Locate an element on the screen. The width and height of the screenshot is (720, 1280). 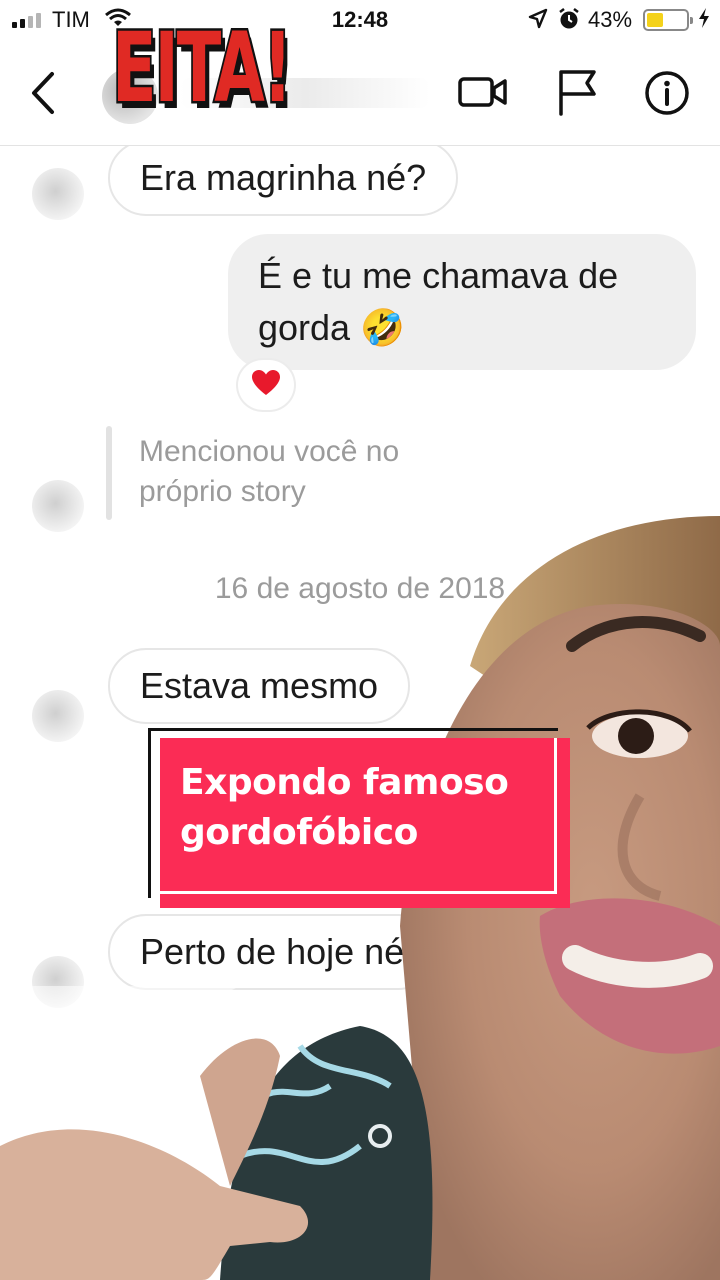
video-call-icon is located at coordinates (483, 94).